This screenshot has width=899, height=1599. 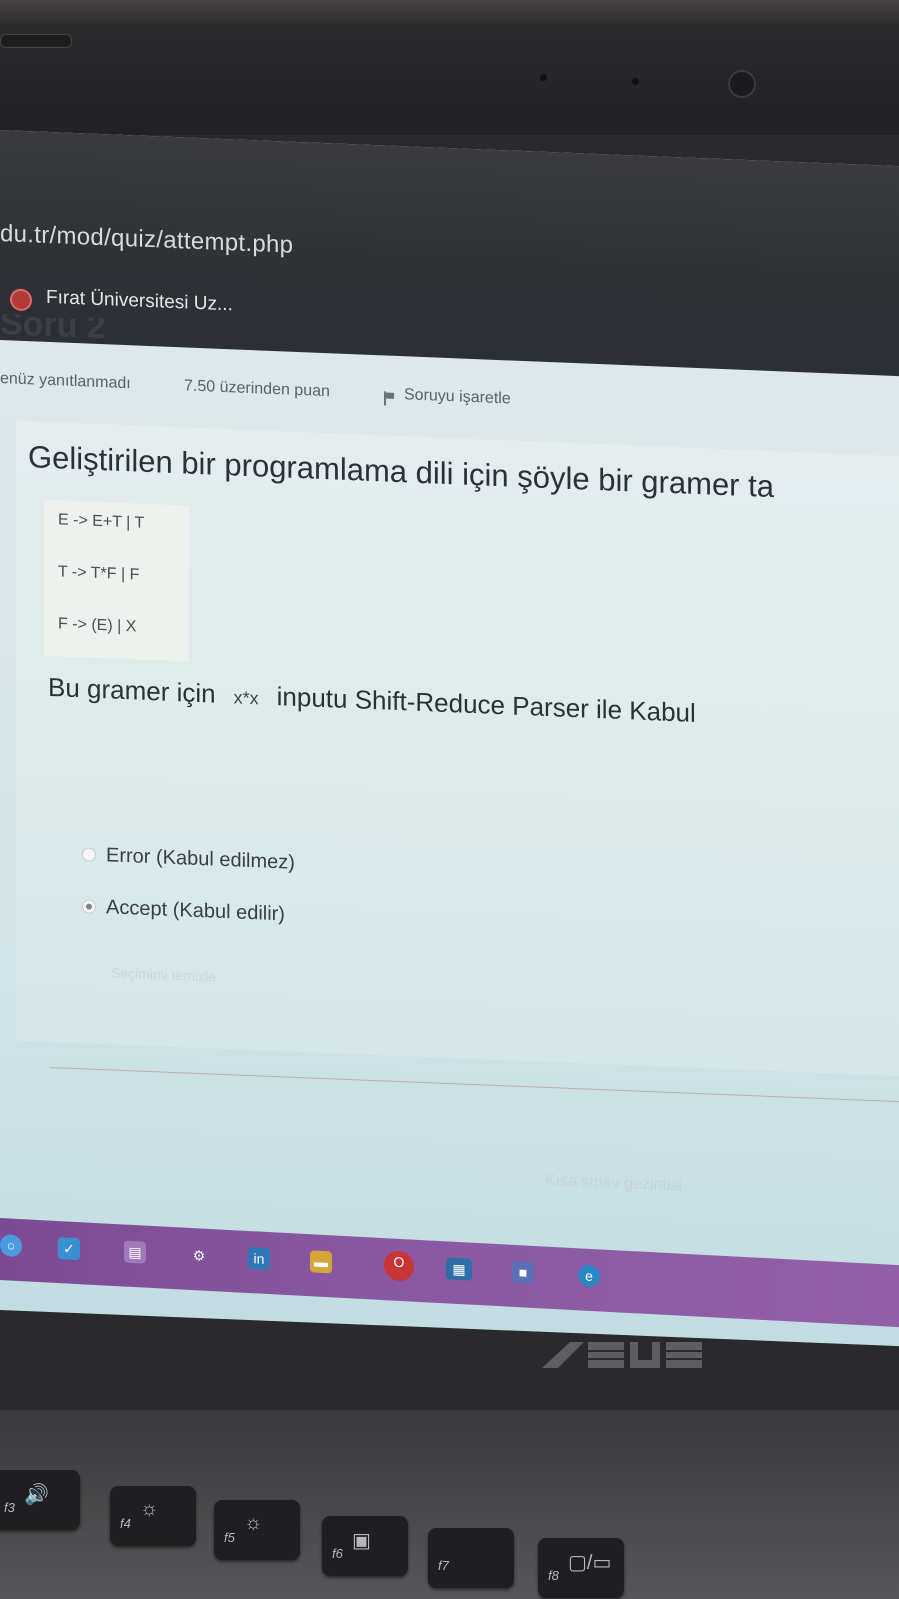 I want to click on flag-question-link: Soruyu işaretle, so click(x=457, y=397).